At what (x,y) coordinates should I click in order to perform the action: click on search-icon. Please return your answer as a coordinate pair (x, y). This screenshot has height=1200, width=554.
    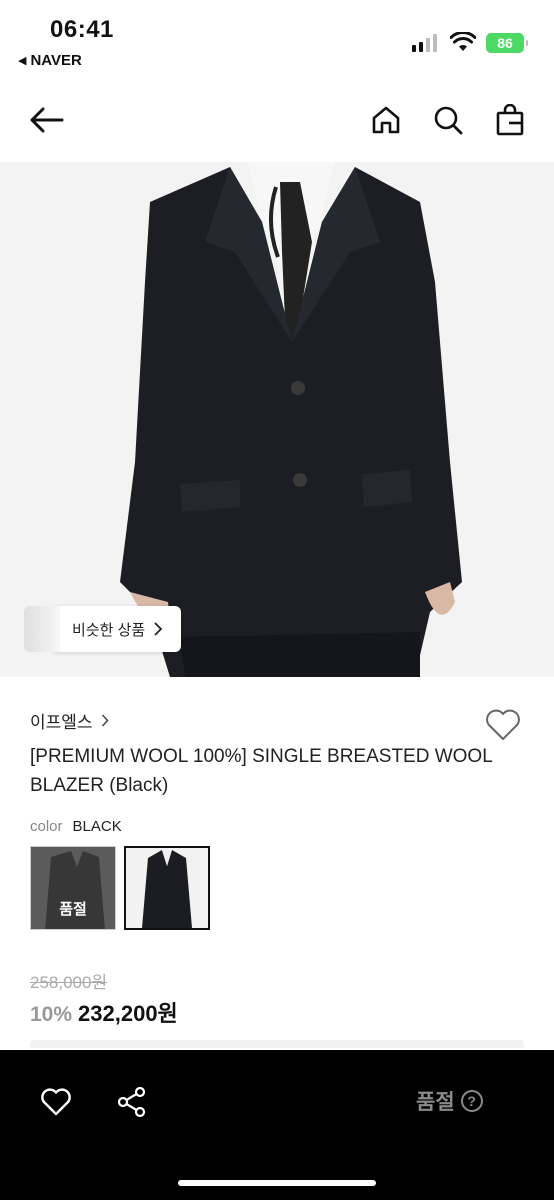
    Looking at the image, I should click on (448, 120).